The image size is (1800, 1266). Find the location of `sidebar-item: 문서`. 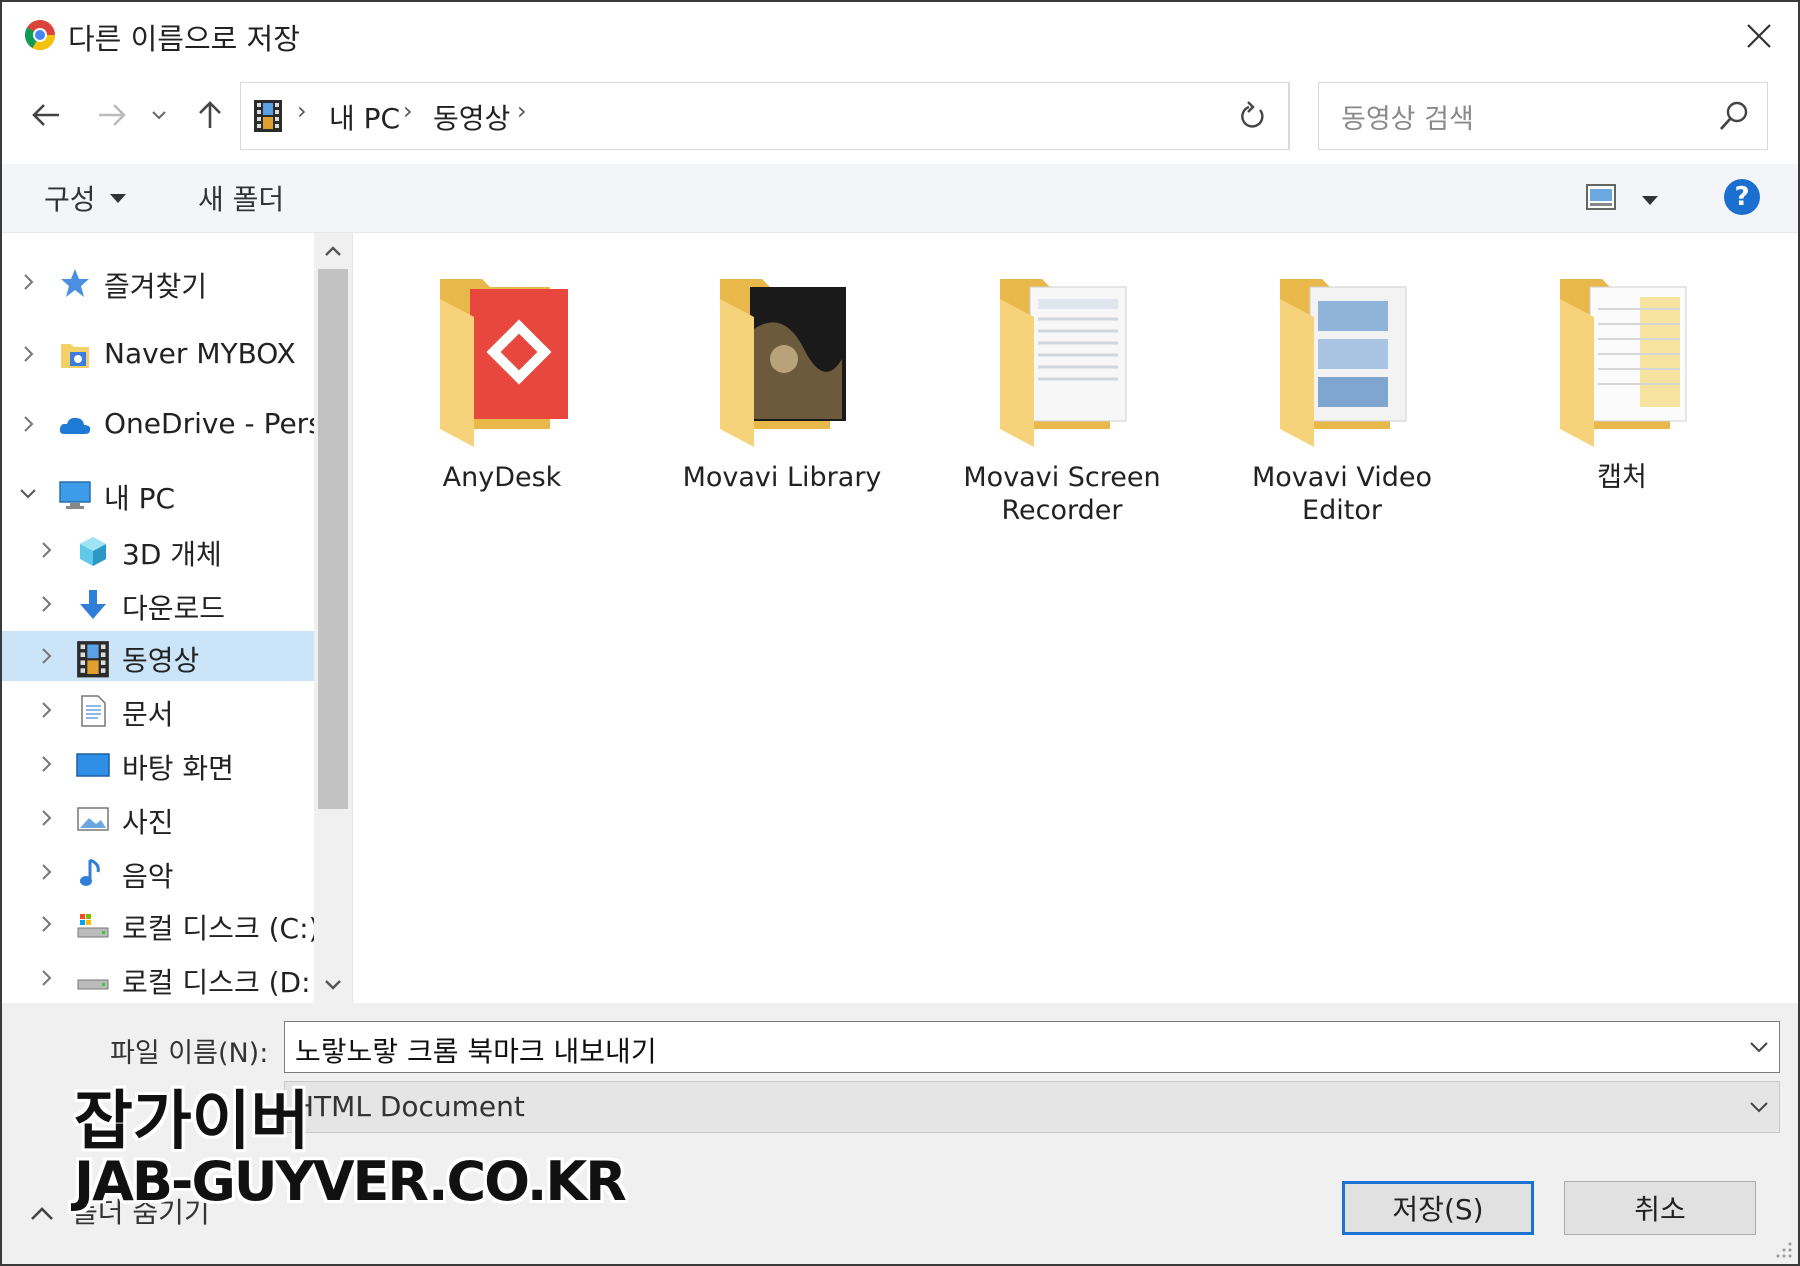

sidebar-item: 문서 is located at coordinates (158, 710).